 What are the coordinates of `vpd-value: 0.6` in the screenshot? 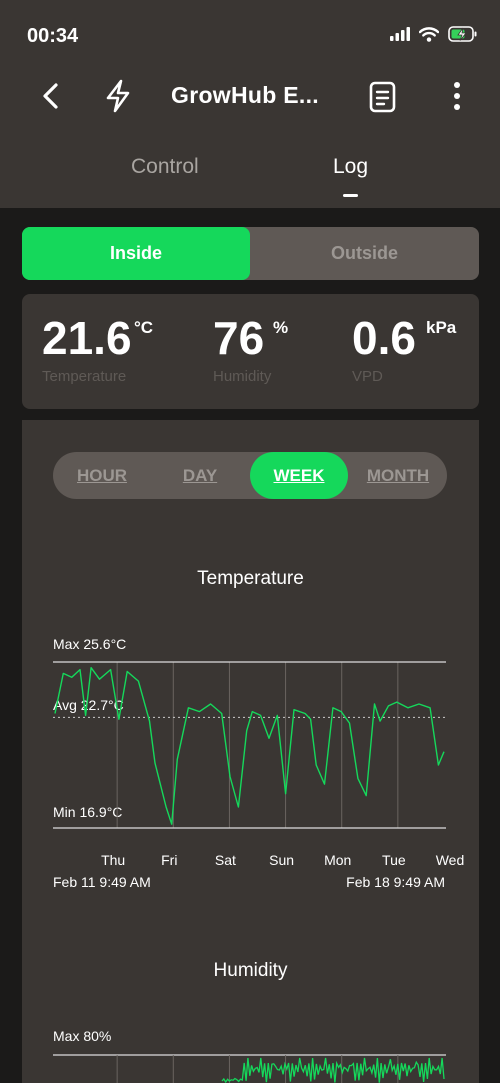 It's located at (384, 338).